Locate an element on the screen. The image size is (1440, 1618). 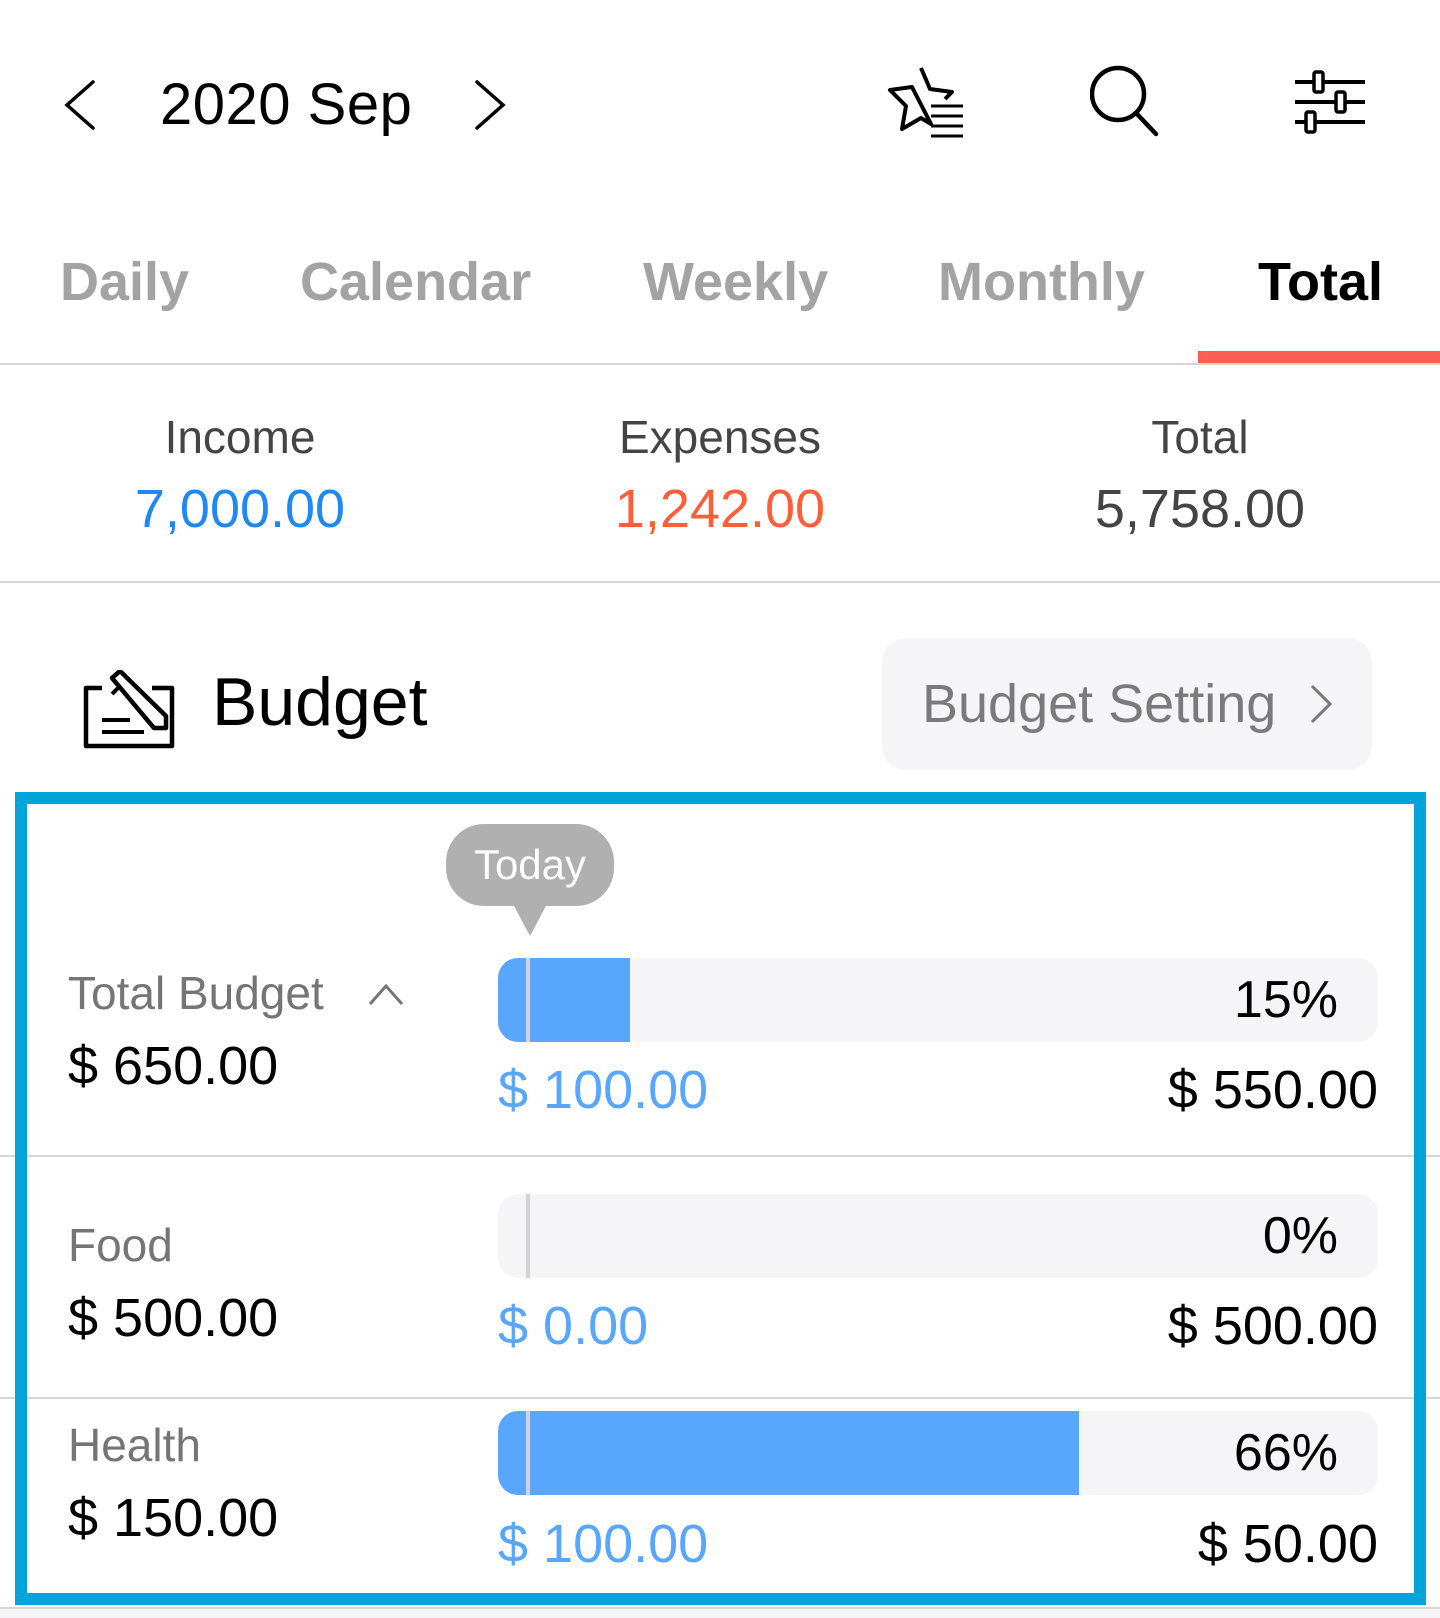
today-marker-tooltip: Today is located at coordinates (530, 880).